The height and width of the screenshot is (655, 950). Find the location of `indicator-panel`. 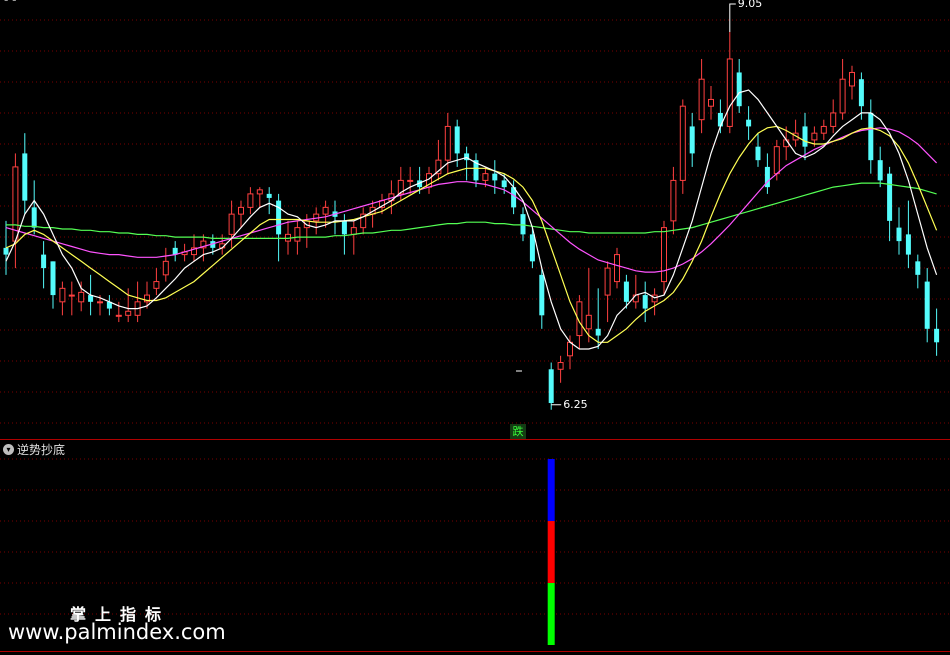

indicator-panel is located at coordinates (551, 552).